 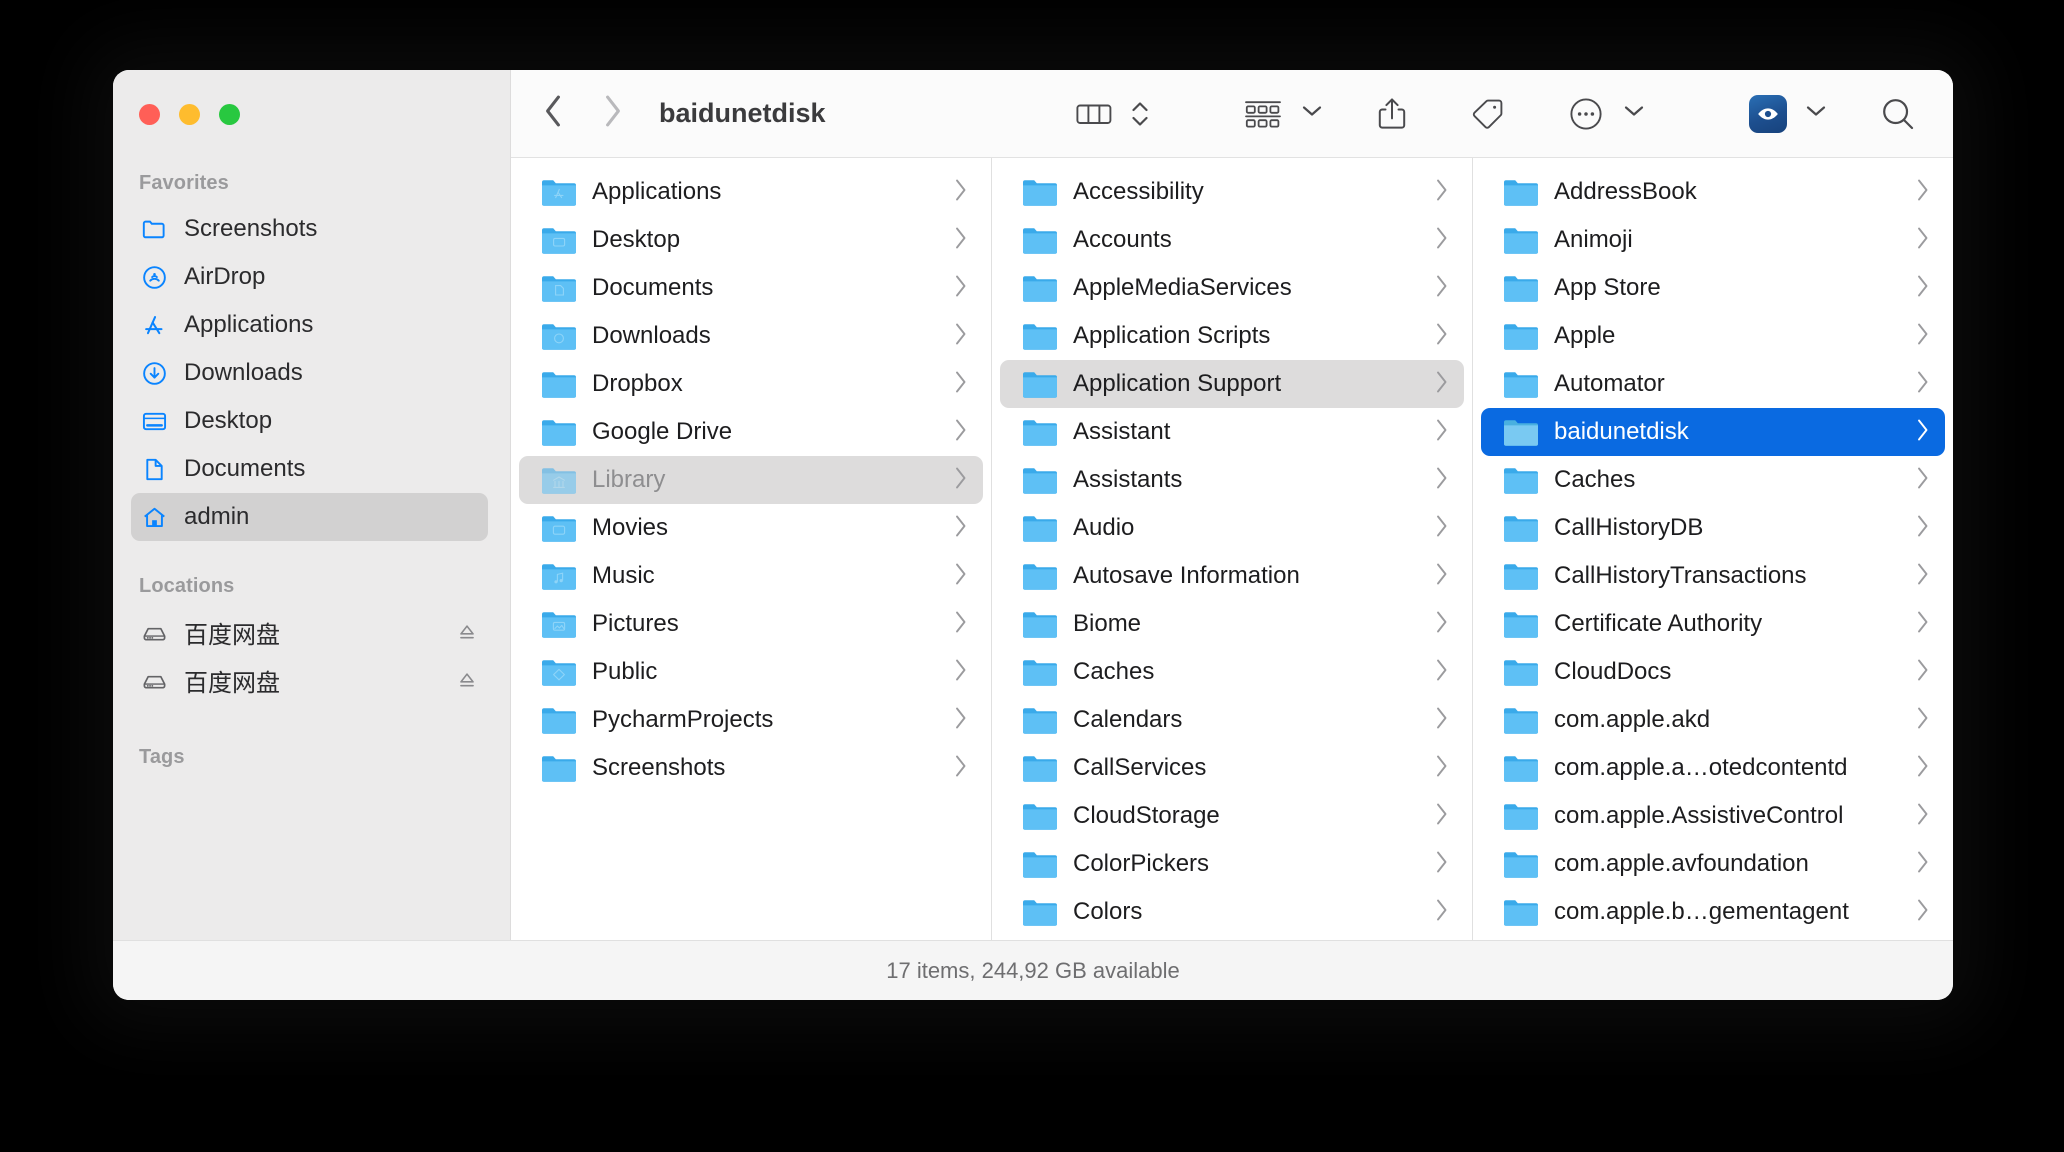 What do you see at coordinates (751, 384) in the screenshot?
I see `column-row: Dropbox` at bounding box center [751, 384].